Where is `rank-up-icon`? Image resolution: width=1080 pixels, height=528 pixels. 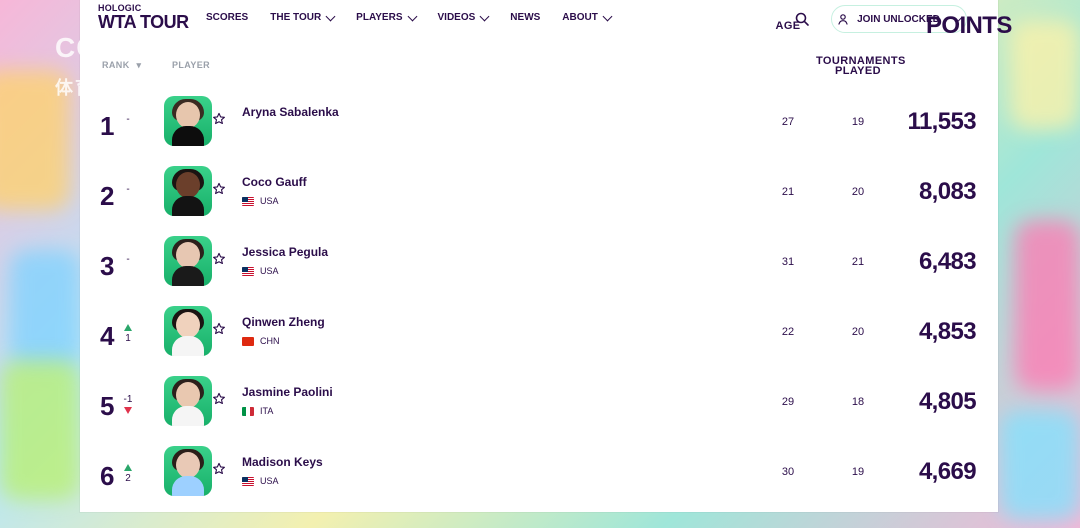
rank-up-icon is located at coordinates (128, 467).